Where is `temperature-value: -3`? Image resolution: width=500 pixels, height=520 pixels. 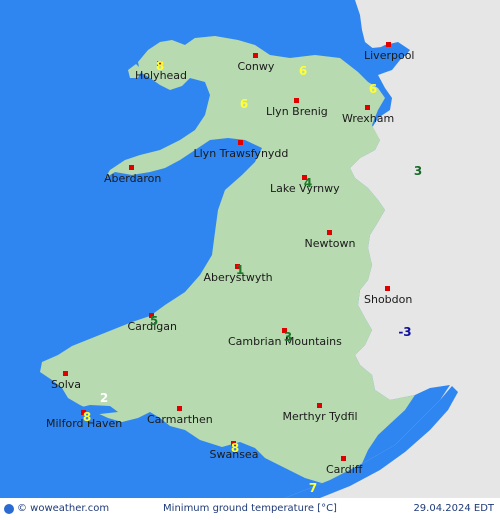 temperature-value: -3 is located at coordinates (405, 332).